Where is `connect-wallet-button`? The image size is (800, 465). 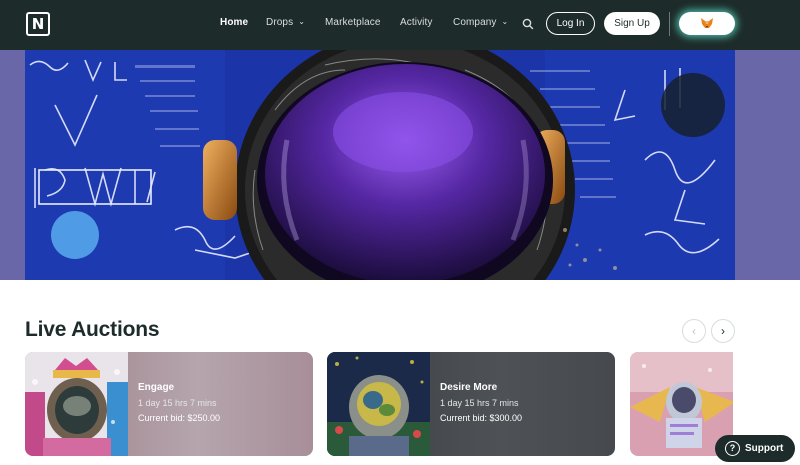 connect-wallet-button is located at coordinates (707, 23).